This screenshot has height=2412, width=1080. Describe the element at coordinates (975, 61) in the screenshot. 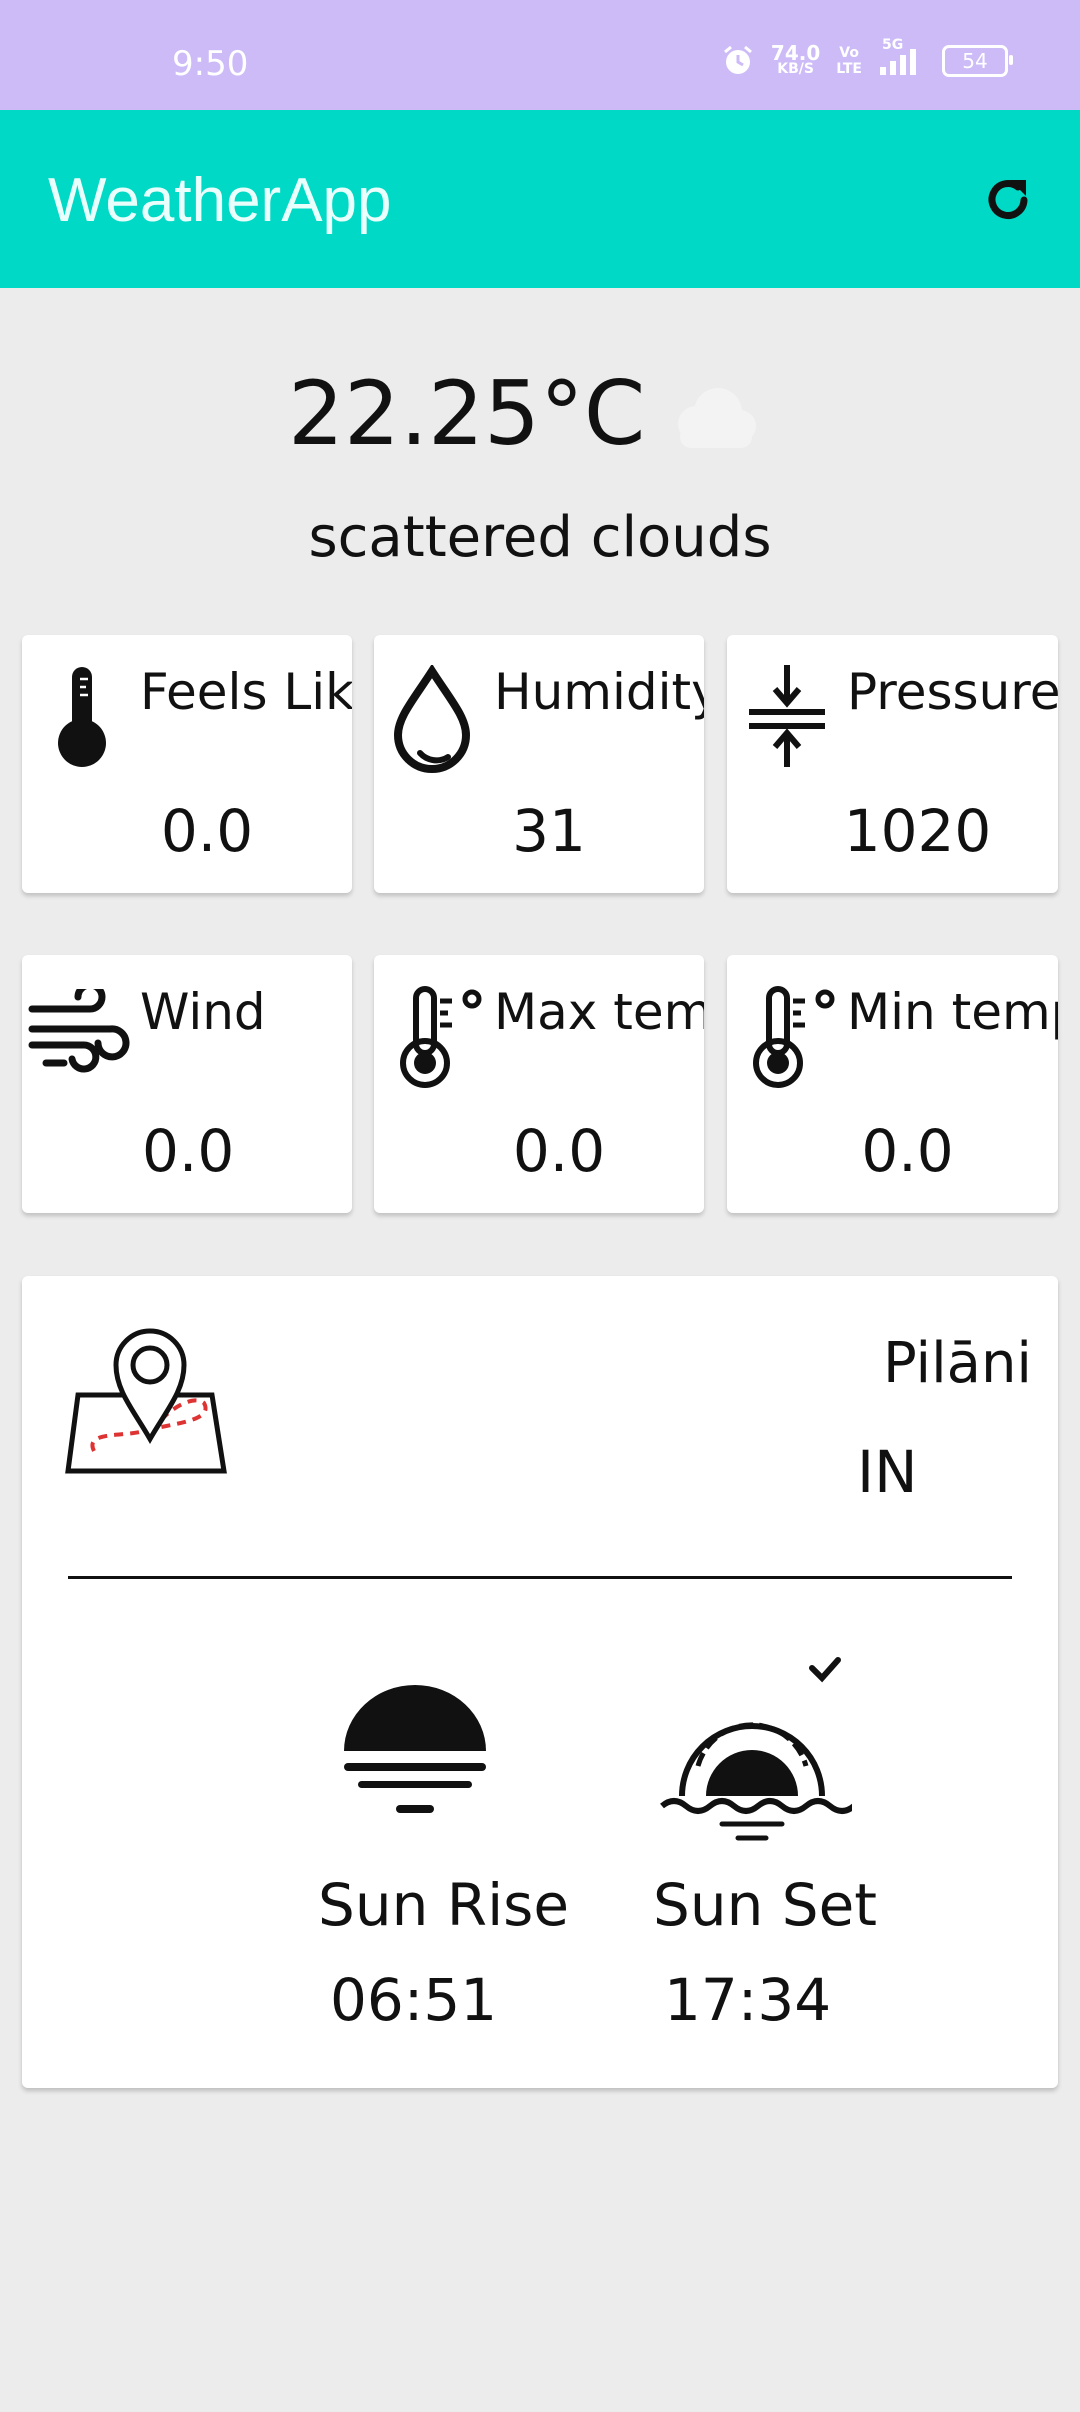

I see `battery-level: 54` at that location.